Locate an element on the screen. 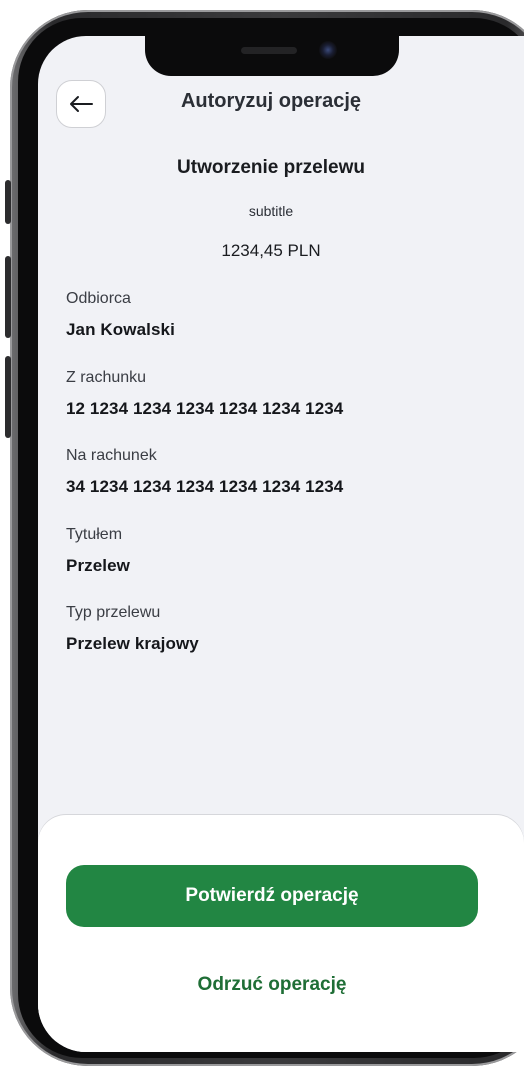 The width and height of the screenshot is (524, 1070). detail-label: Na rachunek is located at coordinates (111, 455).